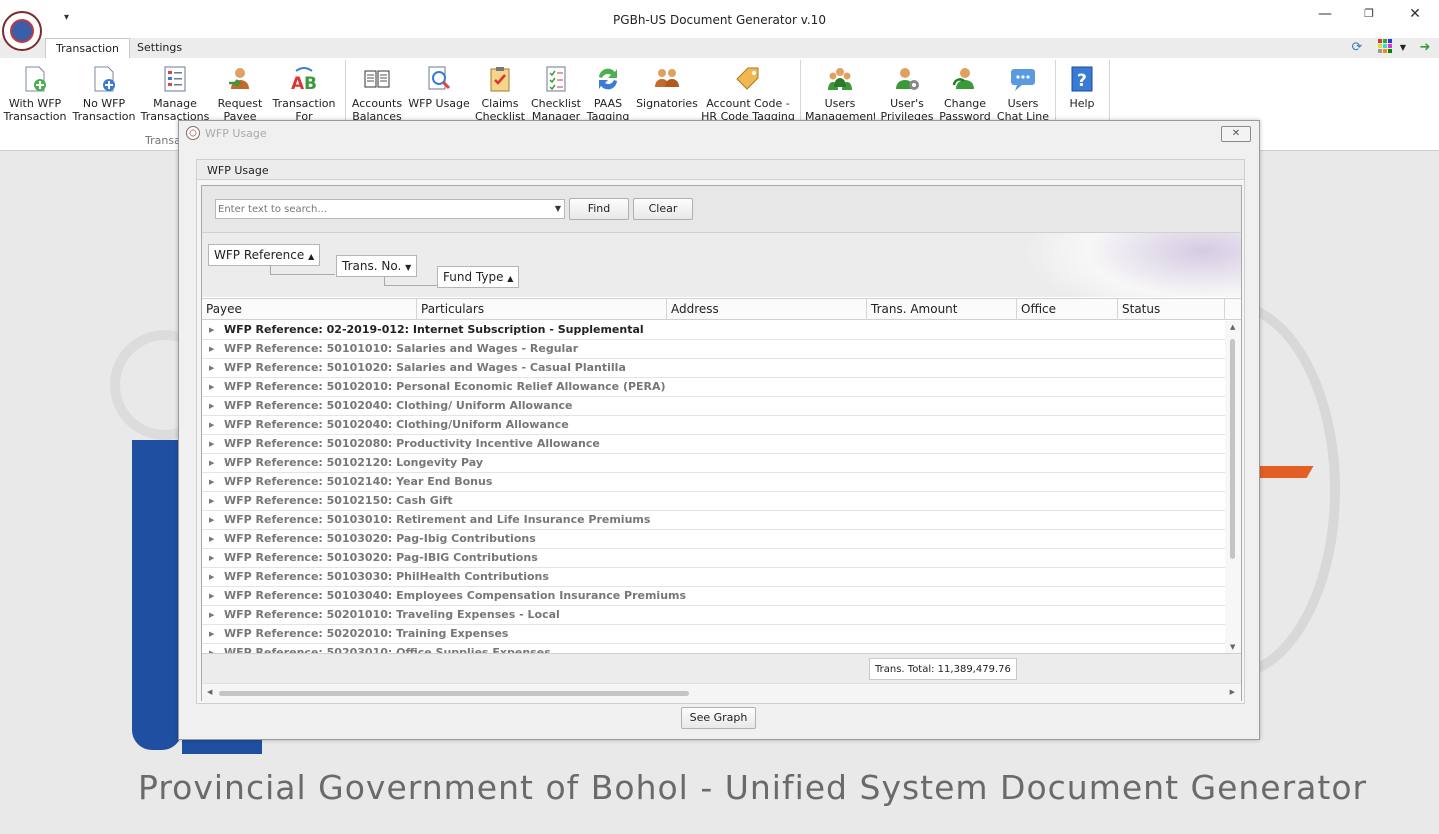 Image resolution: width=1439 pixels, height=834 pixels. Describe the element at coordinates (713, 501) in the screenshot. I see `group-row: ▶ WFP Reference: 50102150: Cash Gift` at that location.